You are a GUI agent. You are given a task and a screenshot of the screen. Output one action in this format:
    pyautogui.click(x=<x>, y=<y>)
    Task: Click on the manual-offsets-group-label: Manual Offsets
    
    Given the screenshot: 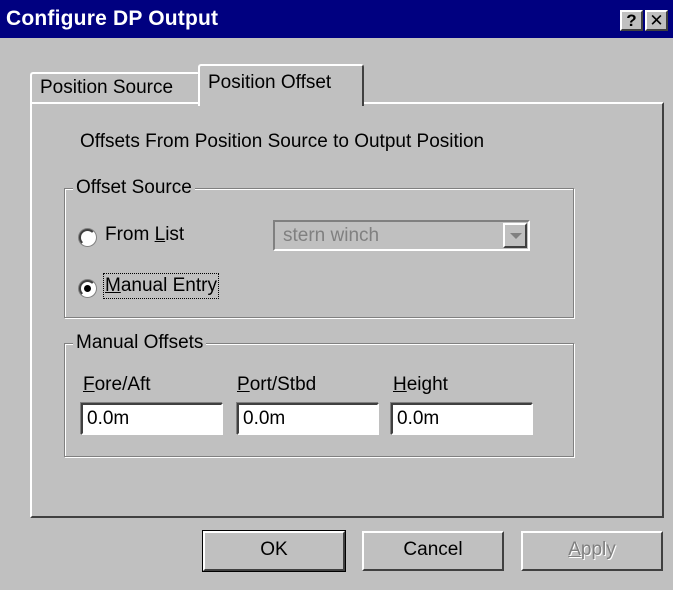 What is the action you would take?
    pyautogui.click(x=140, y=343)
    